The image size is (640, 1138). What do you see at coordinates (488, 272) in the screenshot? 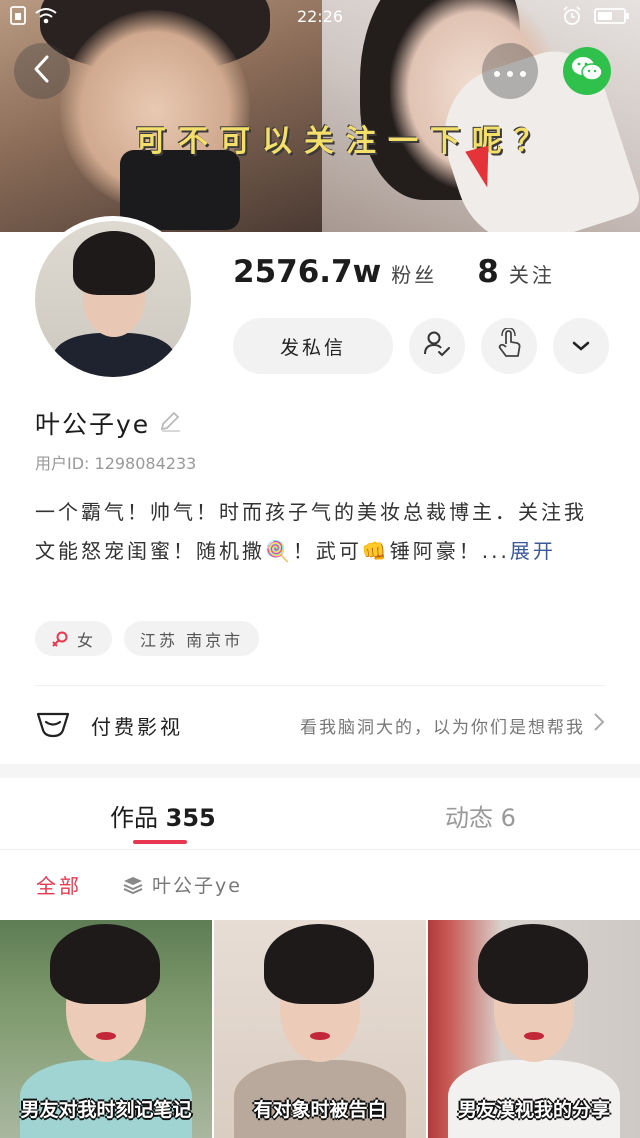
I see `following-count: 8` at bounding box center [488, 272].